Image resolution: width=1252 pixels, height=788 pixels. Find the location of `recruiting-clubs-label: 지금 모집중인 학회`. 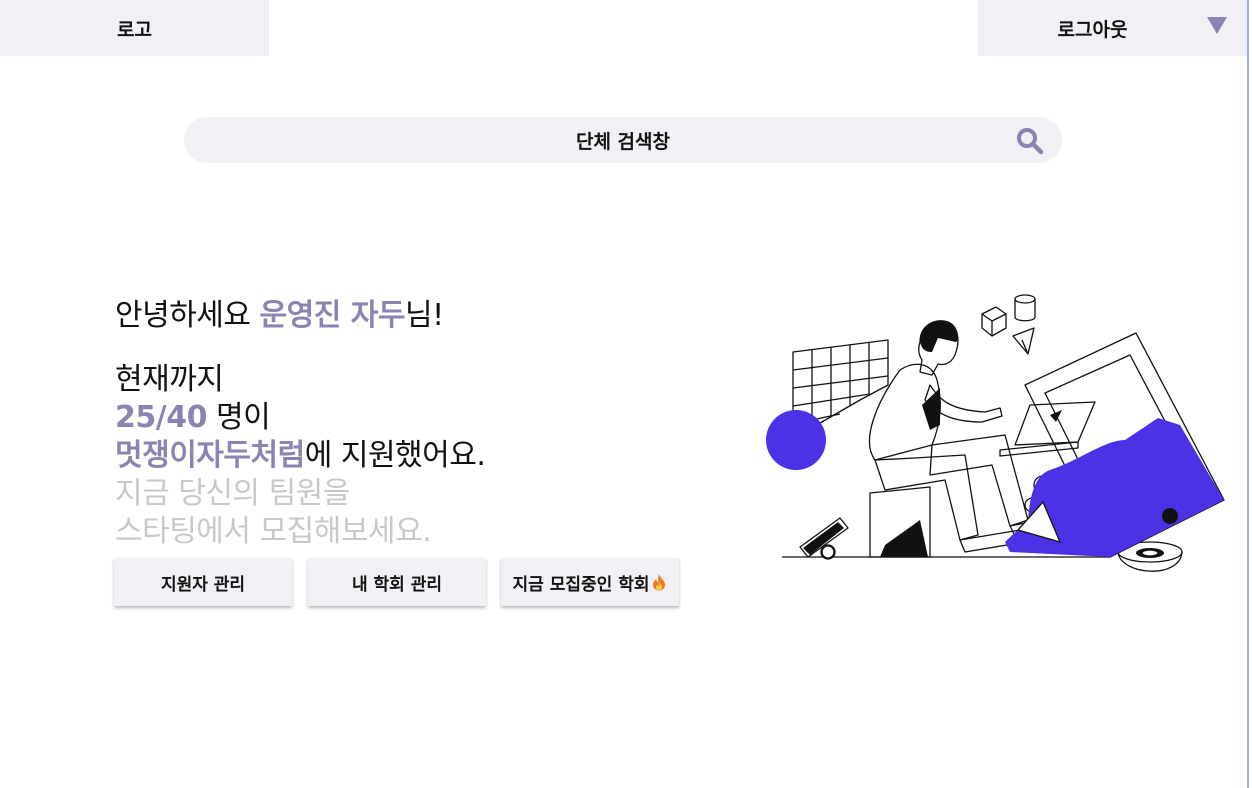

recruiting-clubs-label: 지금 모집중인 학회 is located at coordinates (581, 584).